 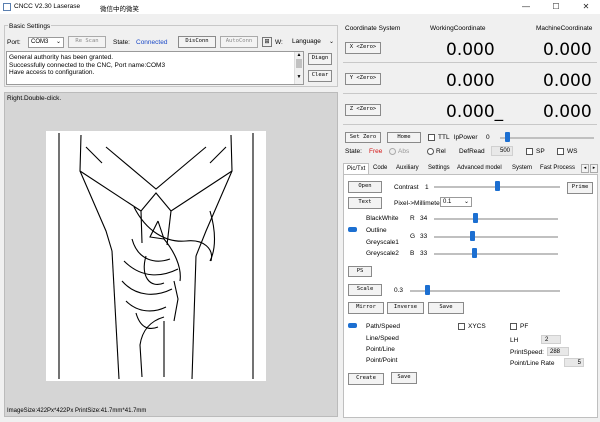 I want to click on tab-fast-process: Fast Process, so click(x=557, y=168).